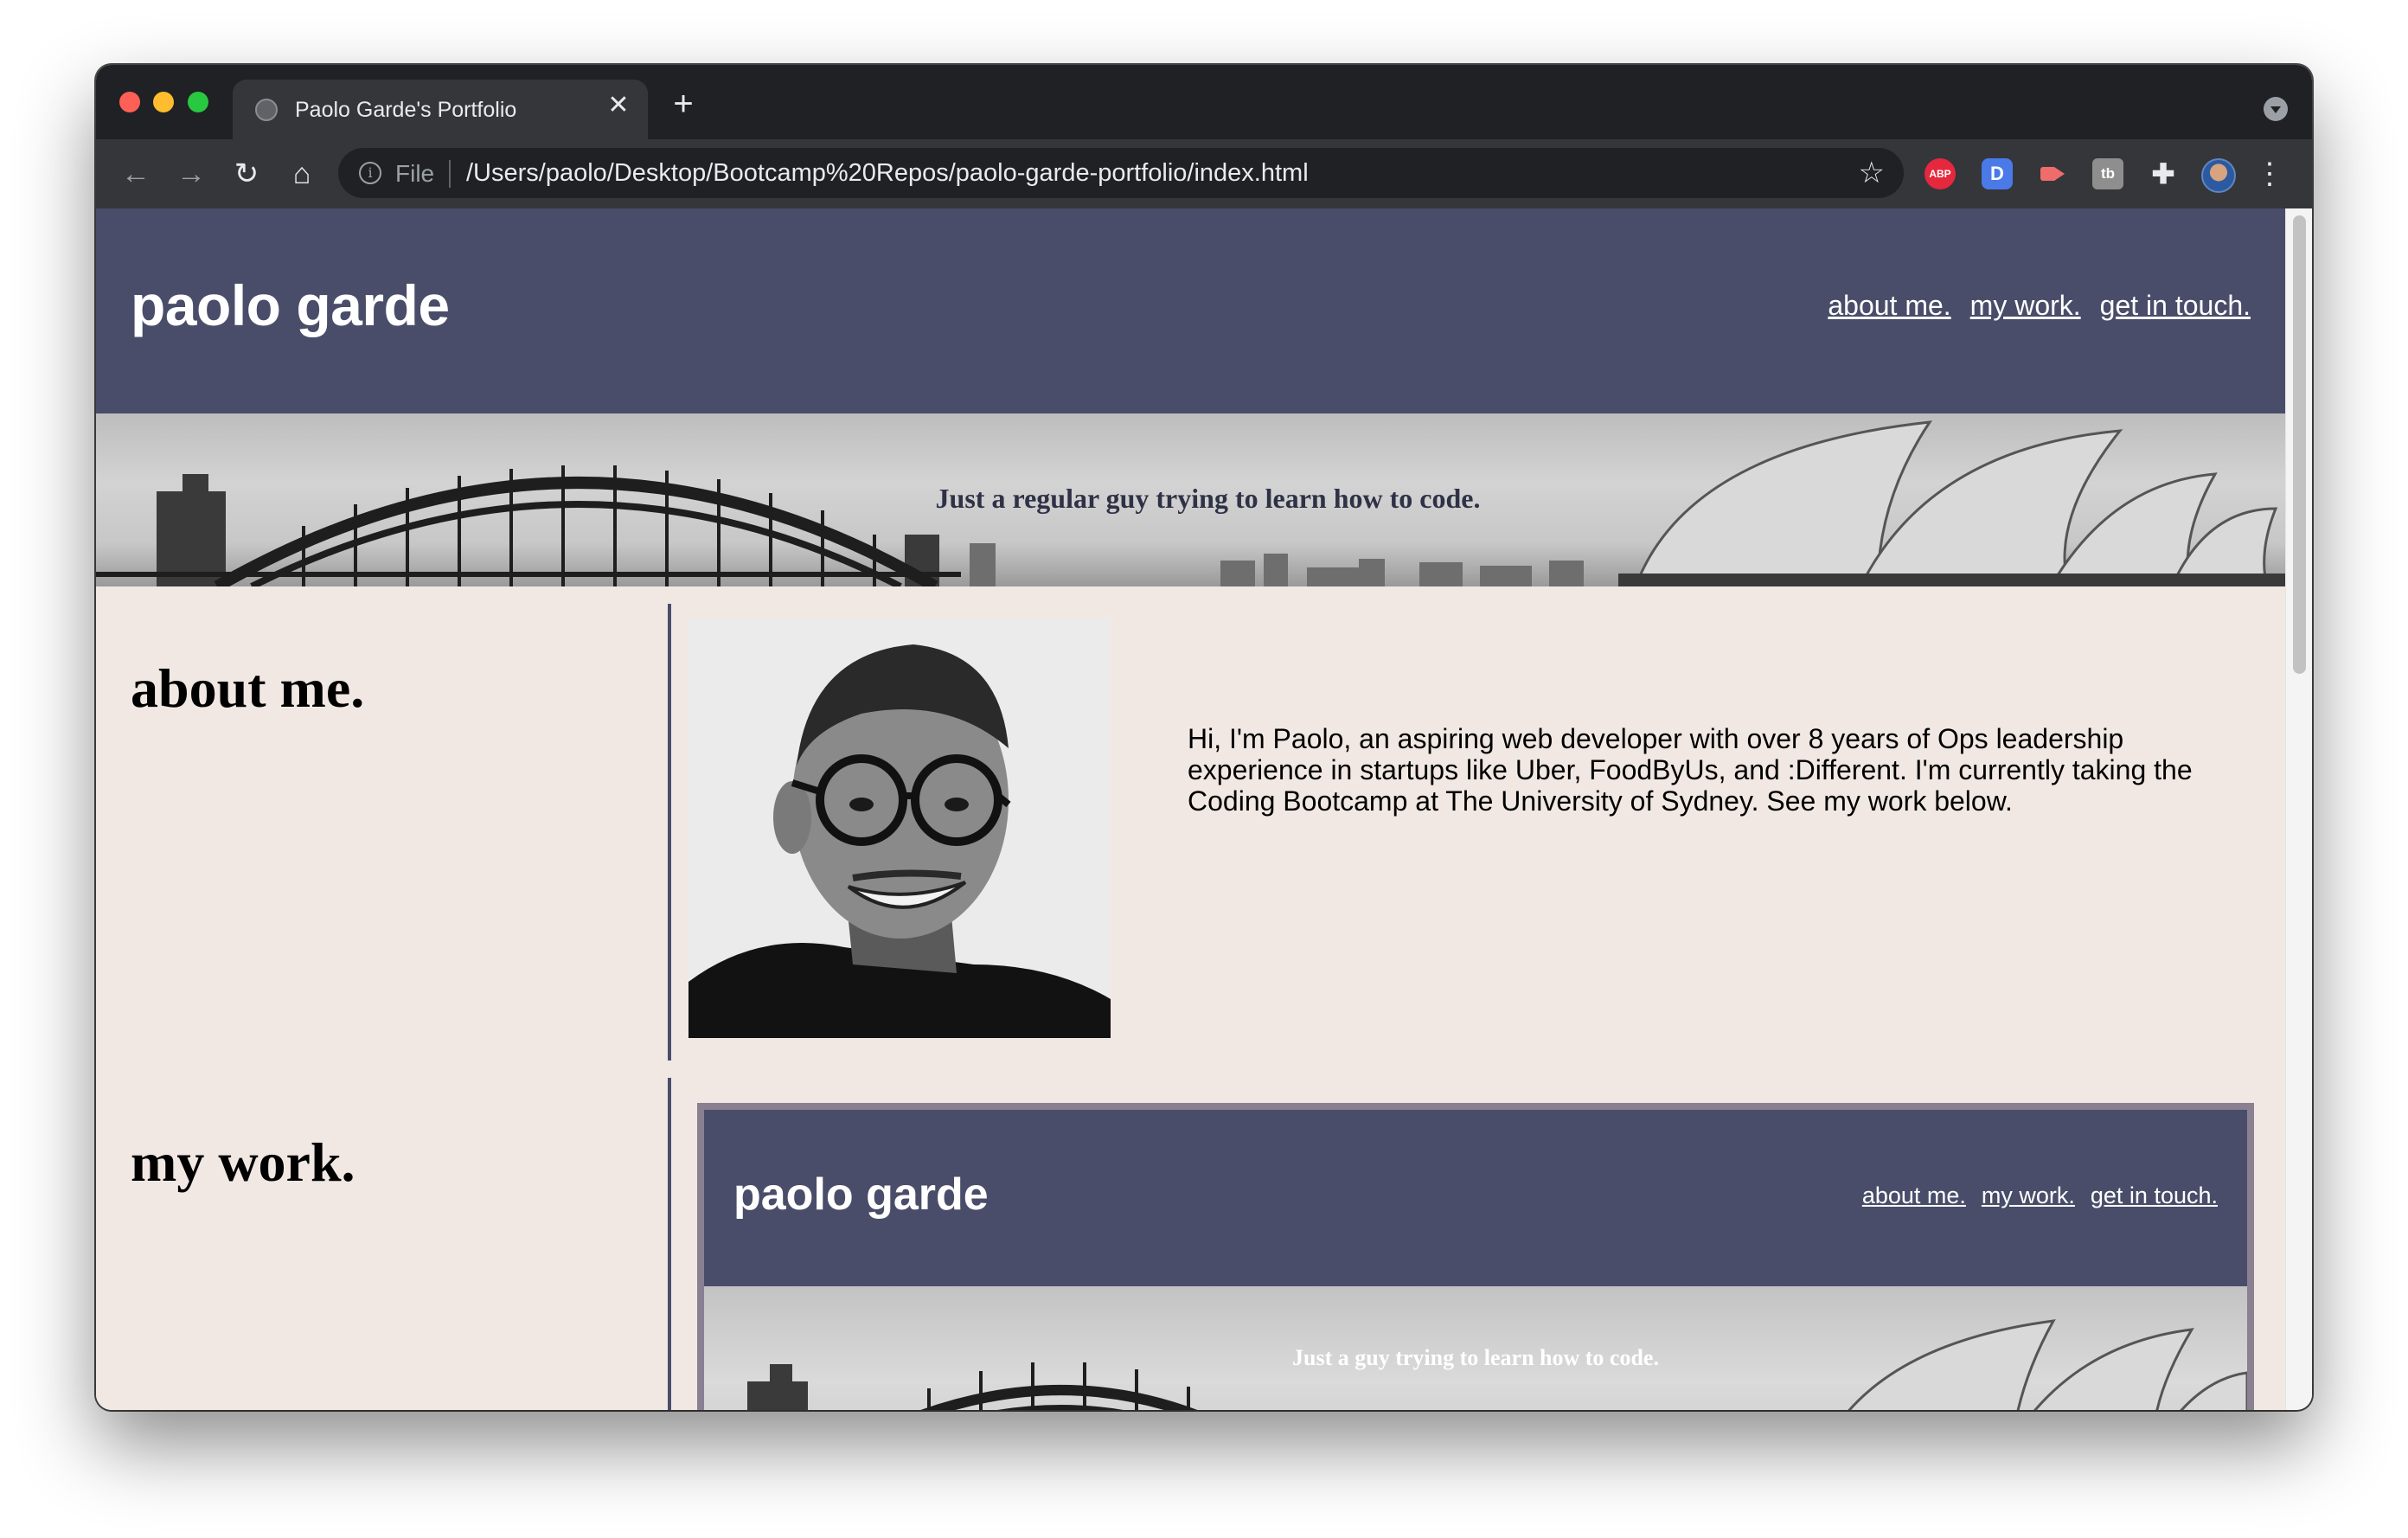 This screenshot has height=1538, width=2408. I want to click on site-nav: about me. my work. get in touch., so click(2039, 306).